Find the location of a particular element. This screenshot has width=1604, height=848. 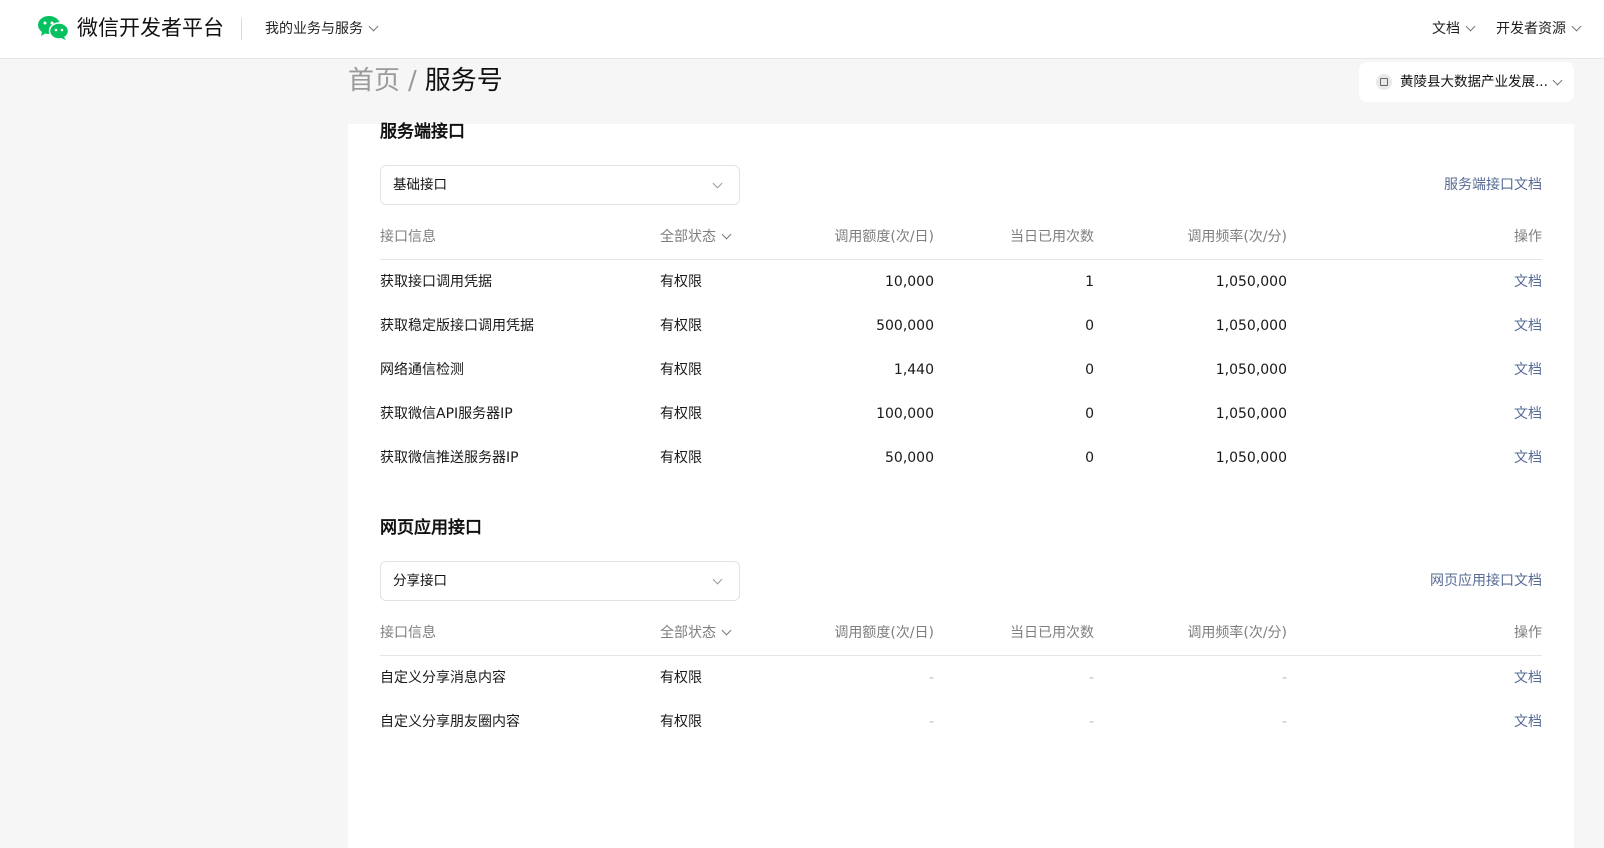

table-row: 自定义分享消息内容 有权限 - - - 文档 is located at coordinates (961, 678).